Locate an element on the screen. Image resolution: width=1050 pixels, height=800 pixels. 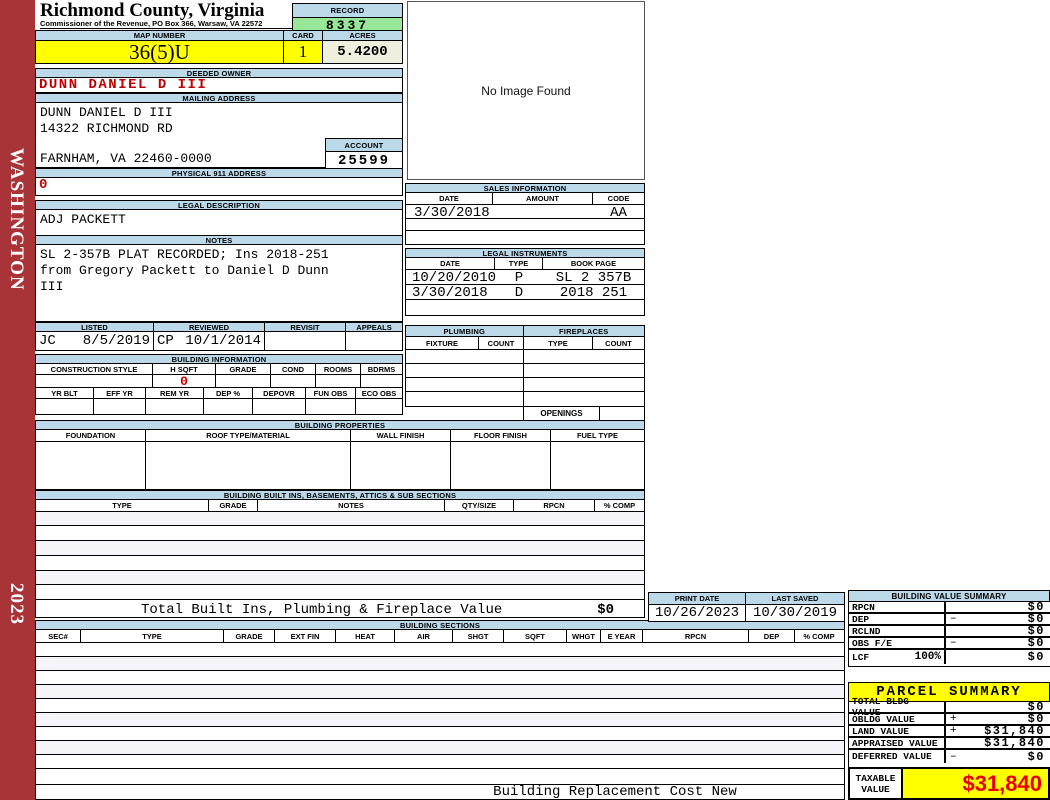
plumbing-rows is located at coordinates (525, 378).